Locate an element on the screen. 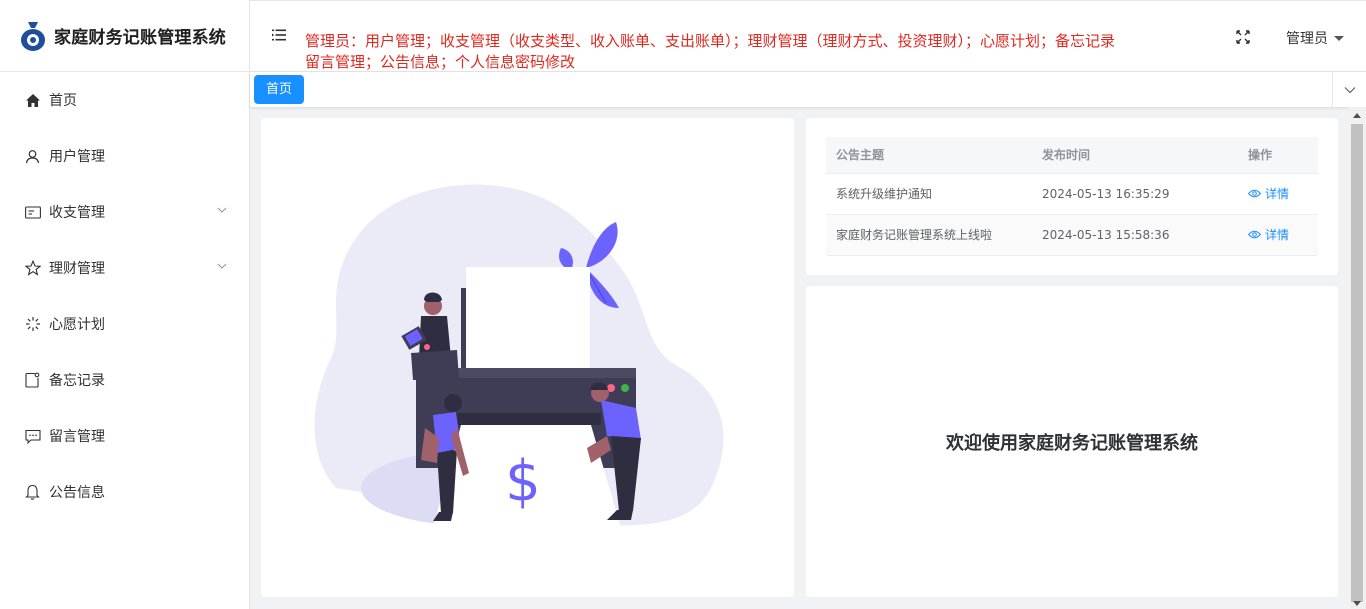 This screenshot has height=609, width=1366. chat-icon is located at coordinates (32, 436).